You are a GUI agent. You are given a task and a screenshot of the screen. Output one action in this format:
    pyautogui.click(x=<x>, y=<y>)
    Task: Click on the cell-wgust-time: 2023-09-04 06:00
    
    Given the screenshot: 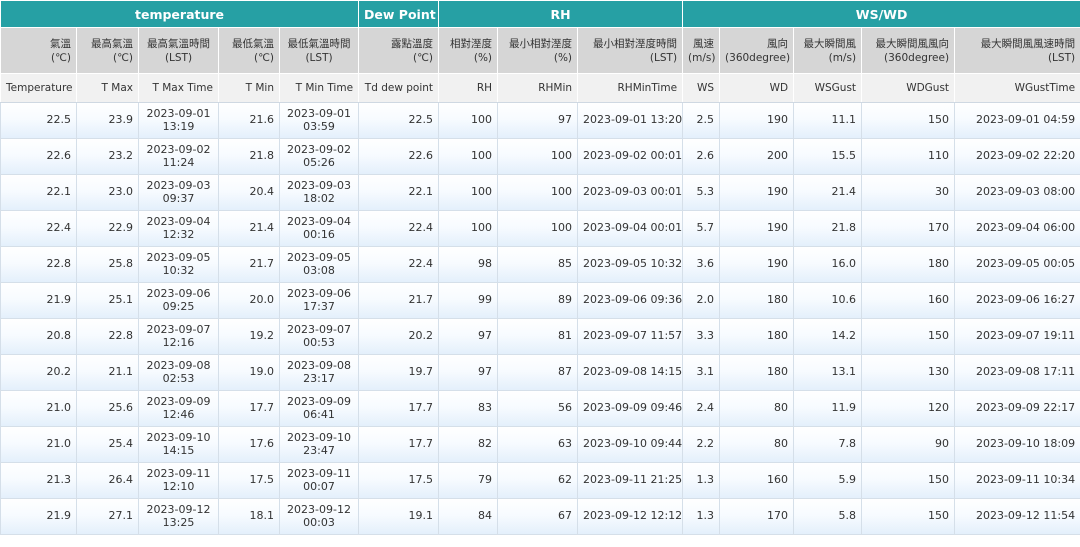 What is the action you would take?
    pyautogui.click(x=1017, y=228)
    